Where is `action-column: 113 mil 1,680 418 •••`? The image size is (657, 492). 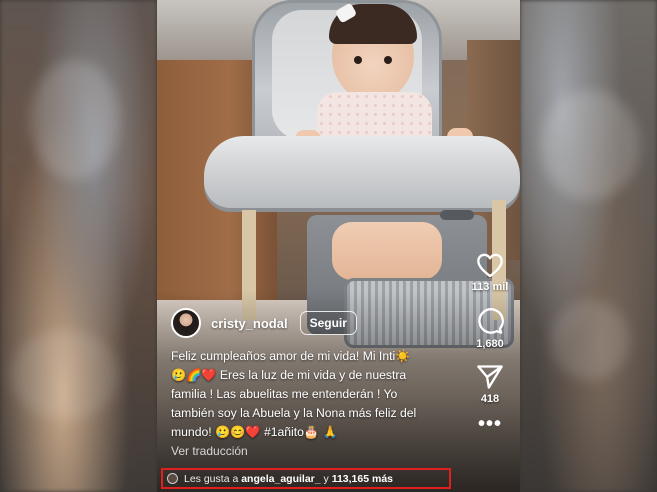 action-column: 113 mil 1,680 418 ••• is located at coordinates (490, 343).